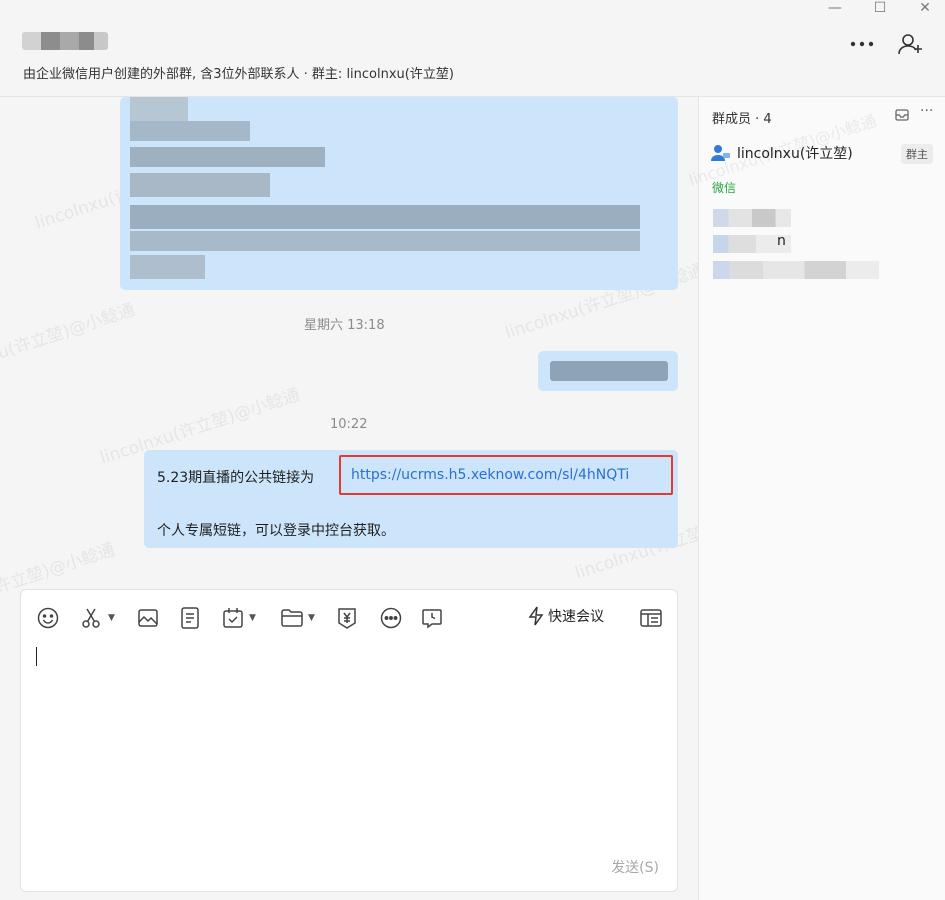  I want to click on message-text: 个人专属短链，可以登录中控台获取。, so click(276, 531).